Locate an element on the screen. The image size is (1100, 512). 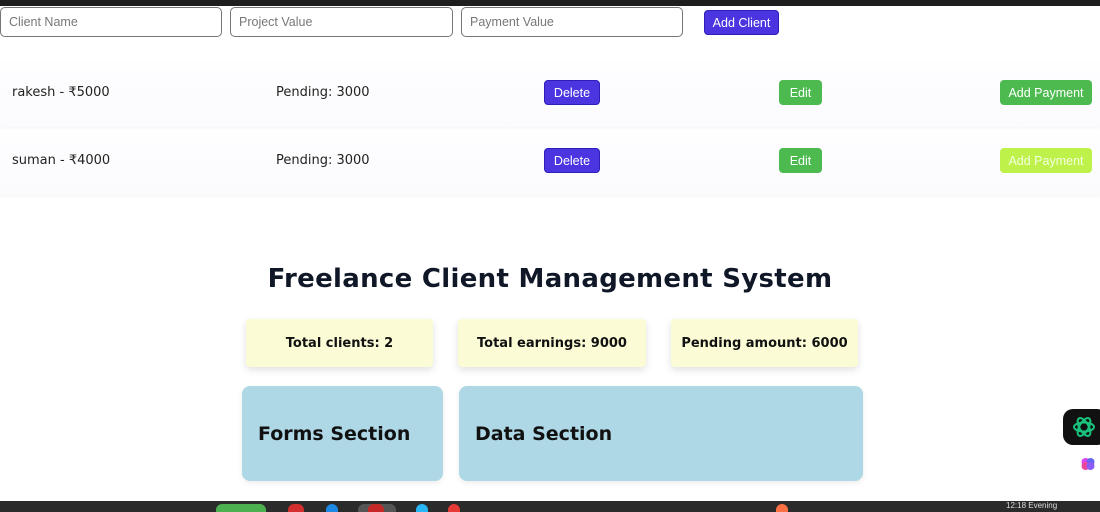
total-clients-card: Total clients: 2 is located at coordinates (339, 343).